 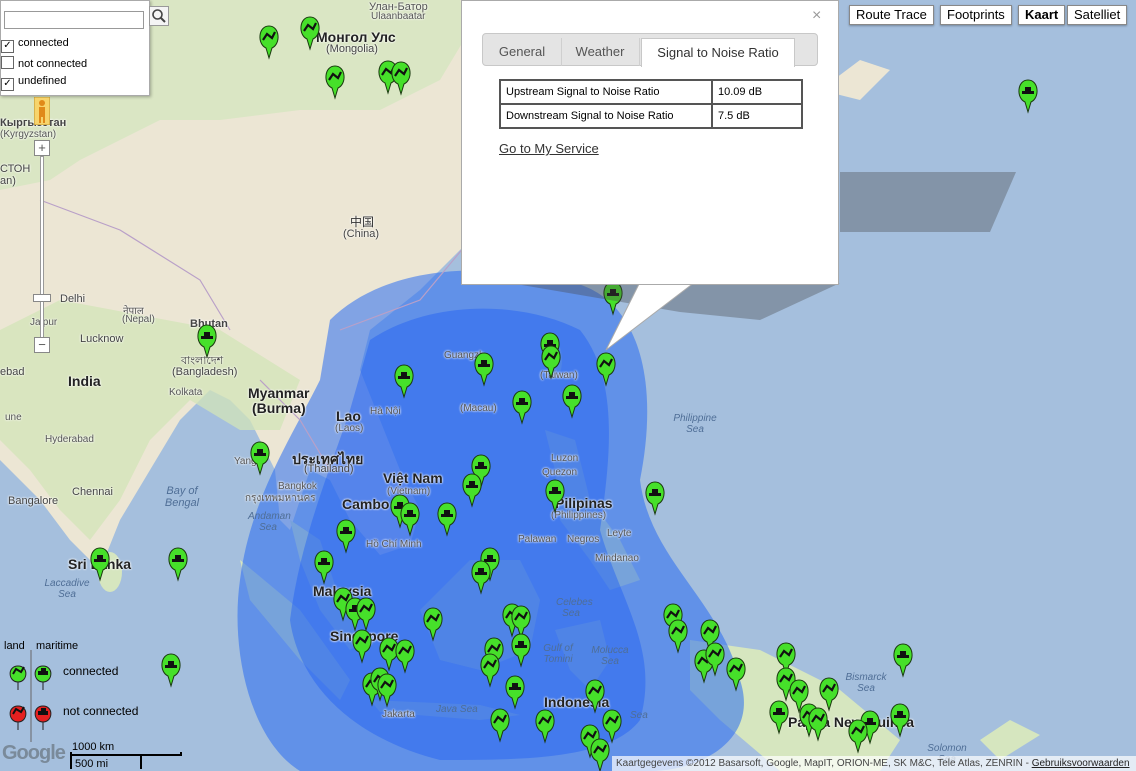 What do you see at coordinates (101, 711) in the screenshot?
I see `legend-not-connected-label: not connected` at bounding box center [101, 711].